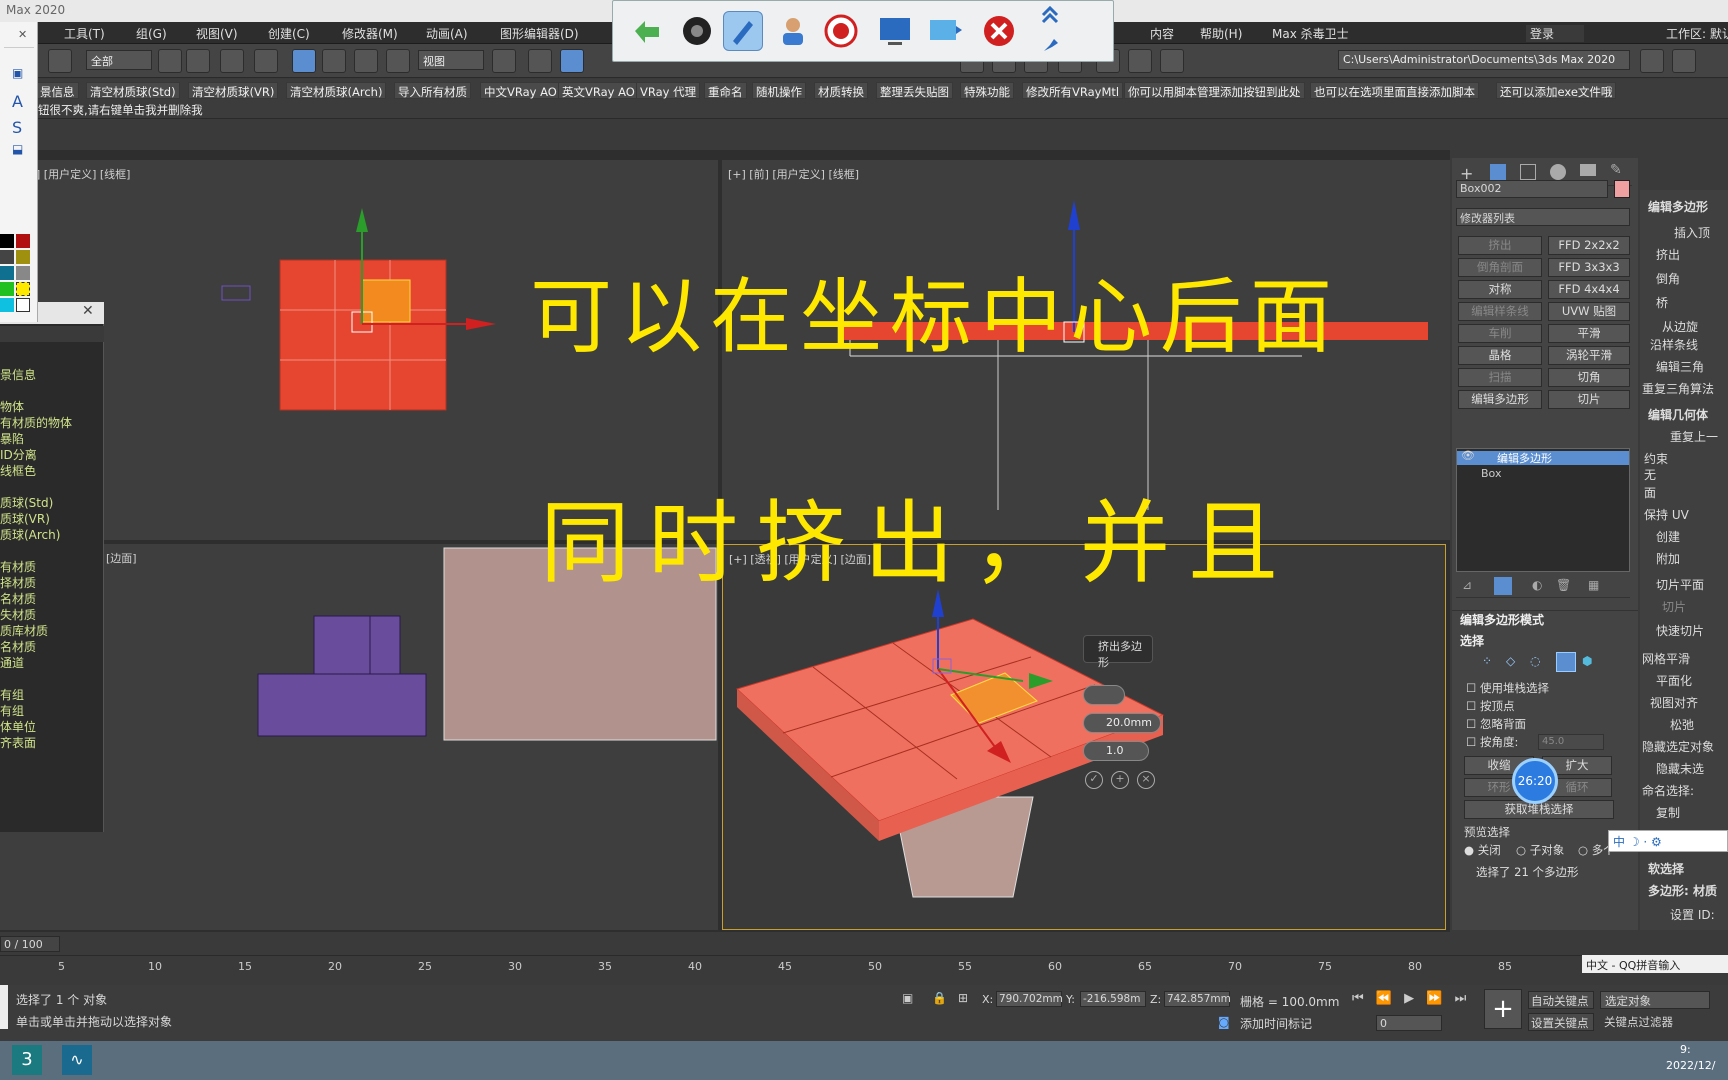 This screenshot has height=1080, width=1728. I want to click on mod-btn-smooth: 平滑, so click(1589, 333).